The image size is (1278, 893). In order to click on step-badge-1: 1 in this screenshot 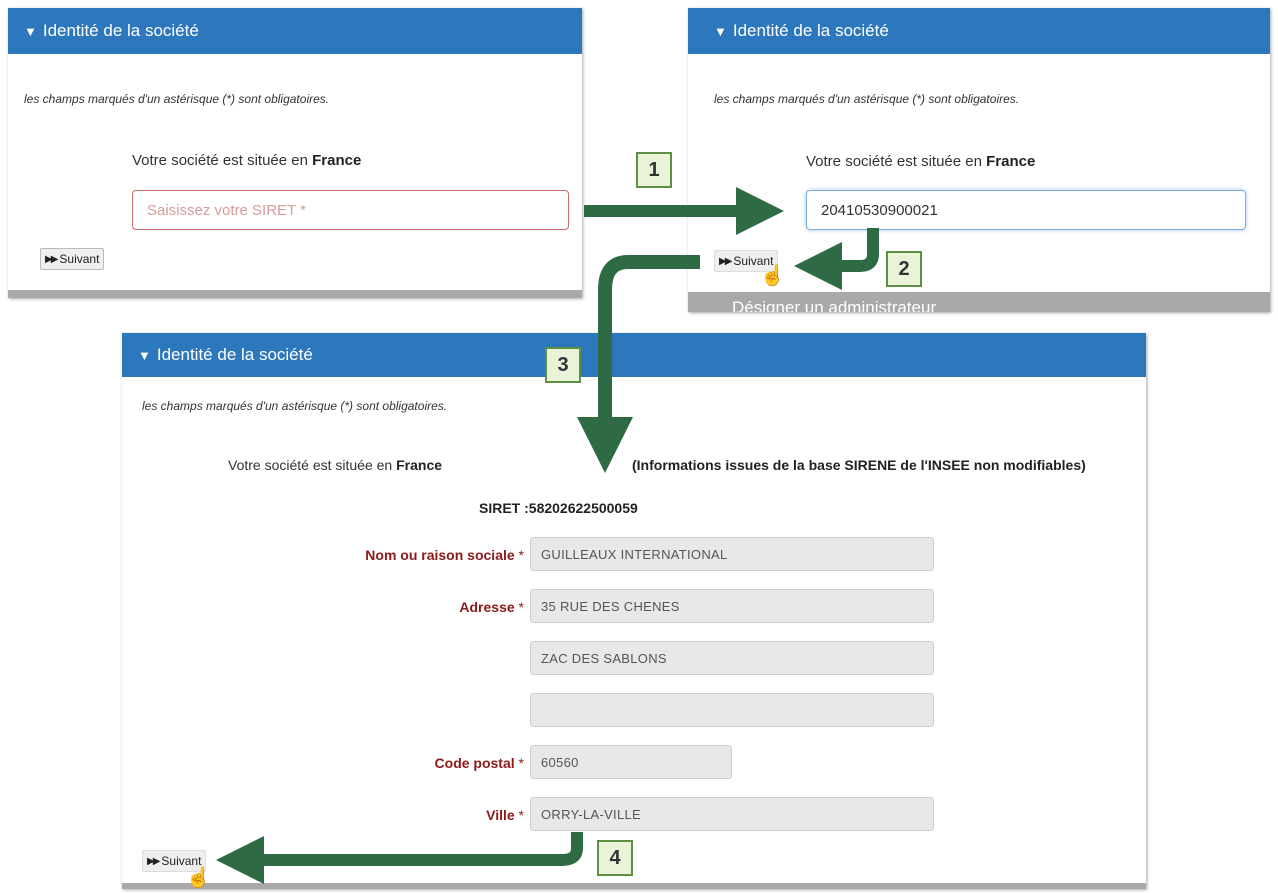, I will do `click(654, 170)`.